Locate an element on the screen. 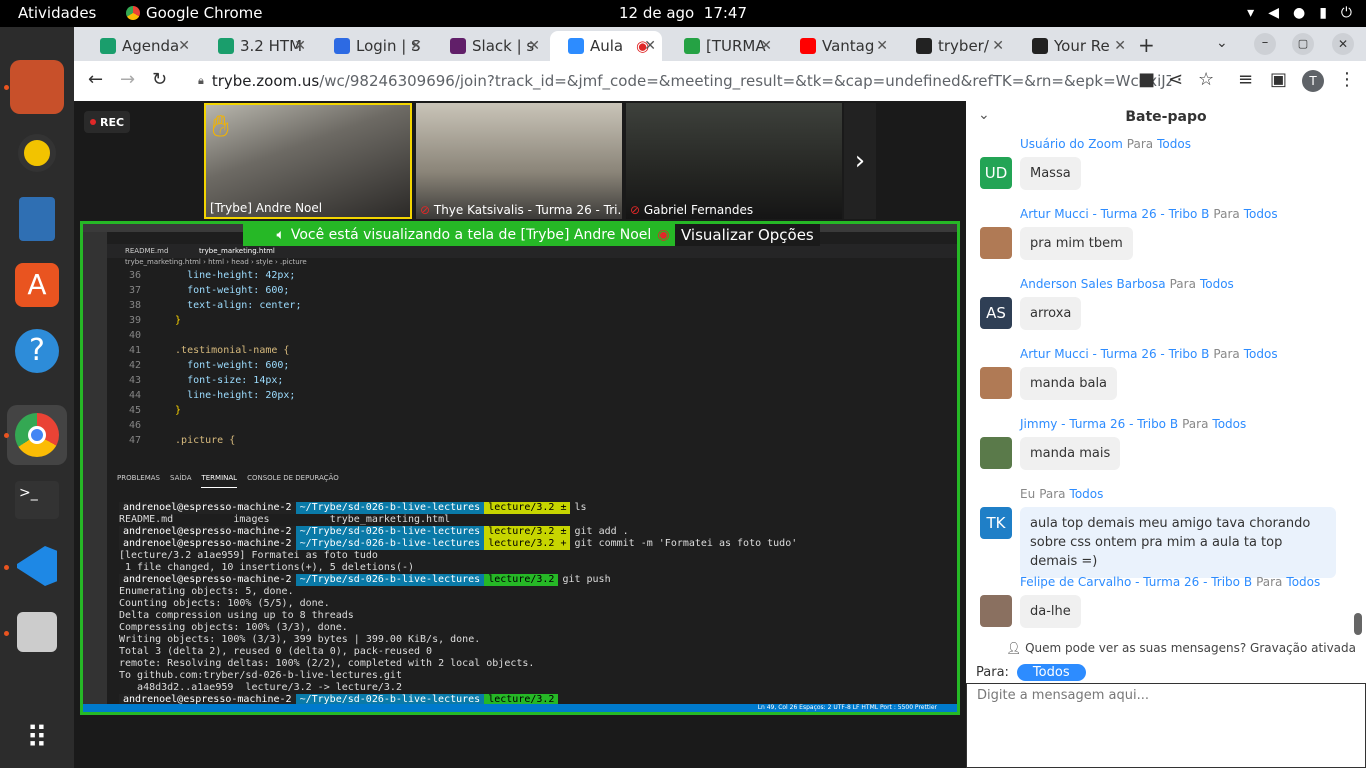 The width and height of the screenshot is (1366, 768). clock-date: 12 de ago is located at coordinates (656, 13).